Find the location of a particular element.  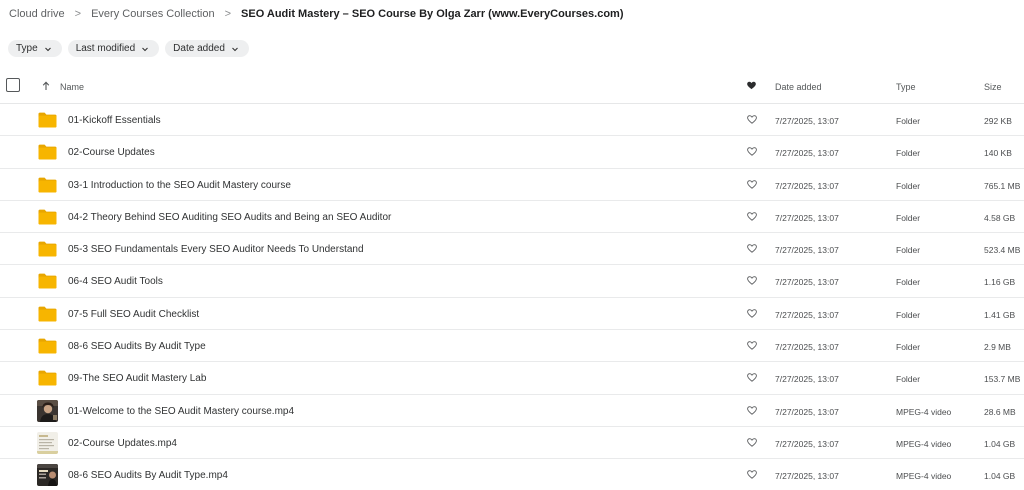

item-name: 02-Course Updates is located at coordinates (111, 153).